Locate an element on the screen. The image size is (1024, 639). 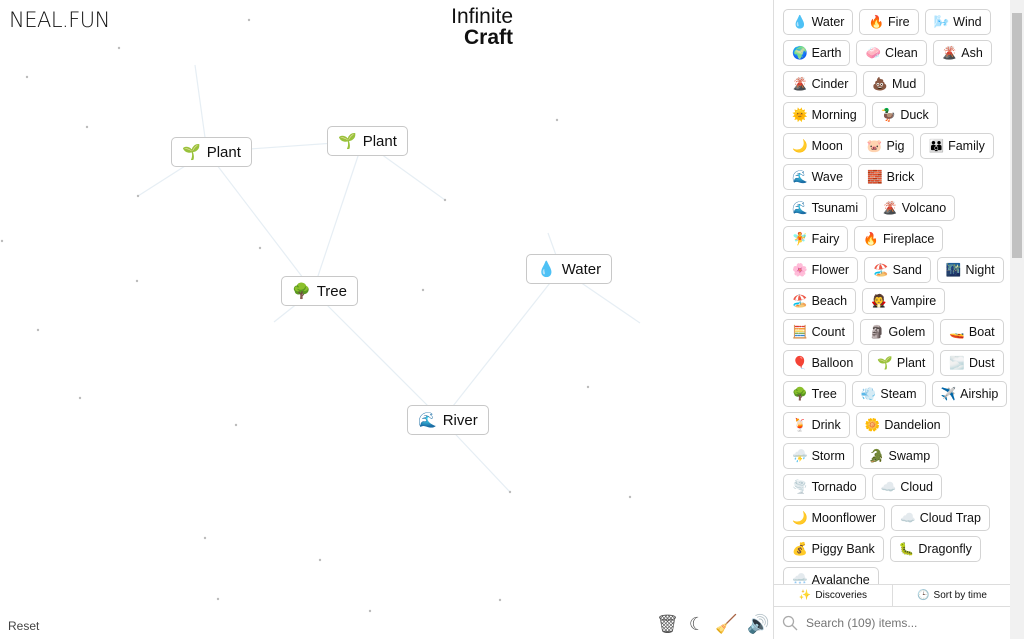
sidebar-item-balloon: 🎈 Balloon is located at coordinates (823, 363).